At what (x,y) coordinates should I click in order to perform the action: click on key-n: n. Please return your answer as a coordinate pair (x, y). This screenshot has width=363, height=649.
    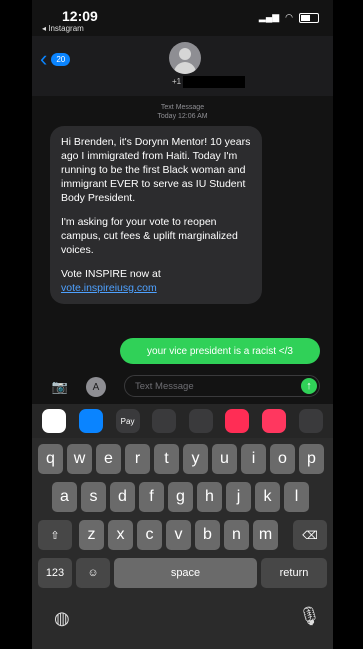
    Looking at the image, I should click on (236, 535).